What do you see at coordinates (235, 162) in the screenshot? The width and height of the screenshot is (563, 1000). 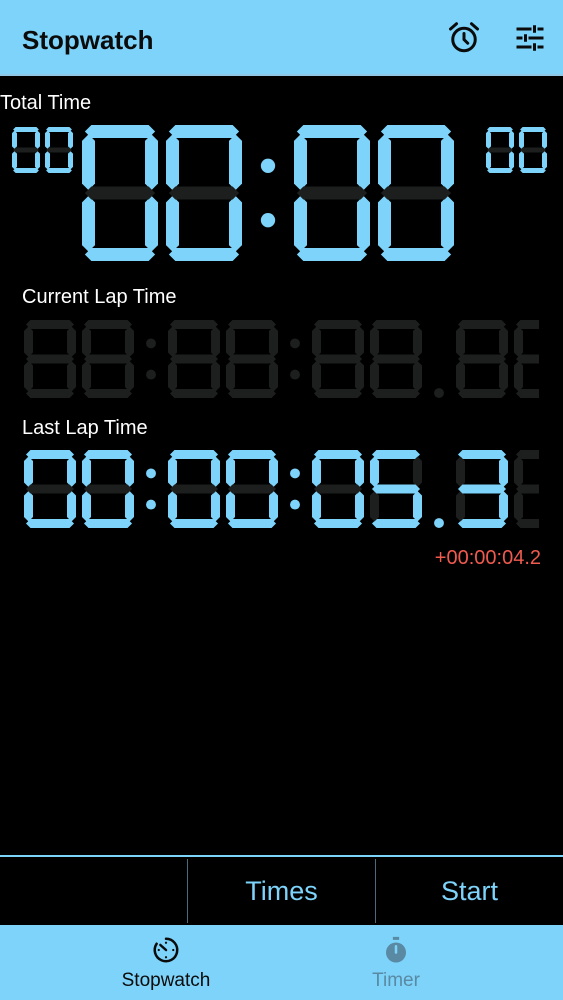 I see `total-segment-b` at bounding box center [235, 162].